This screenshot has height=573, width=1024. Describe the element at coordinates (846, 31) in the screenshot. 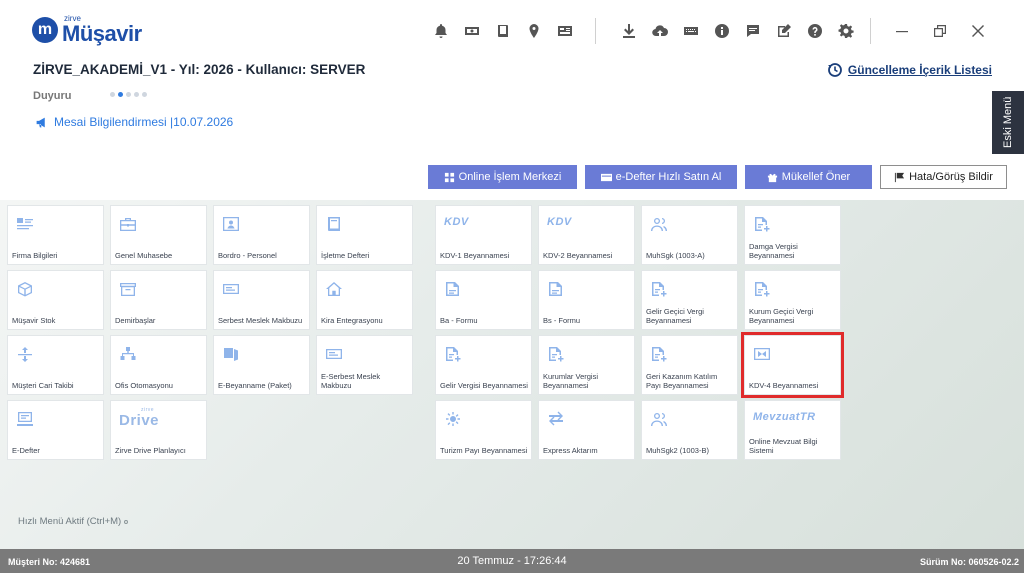

I see `settings-icon` at that location.